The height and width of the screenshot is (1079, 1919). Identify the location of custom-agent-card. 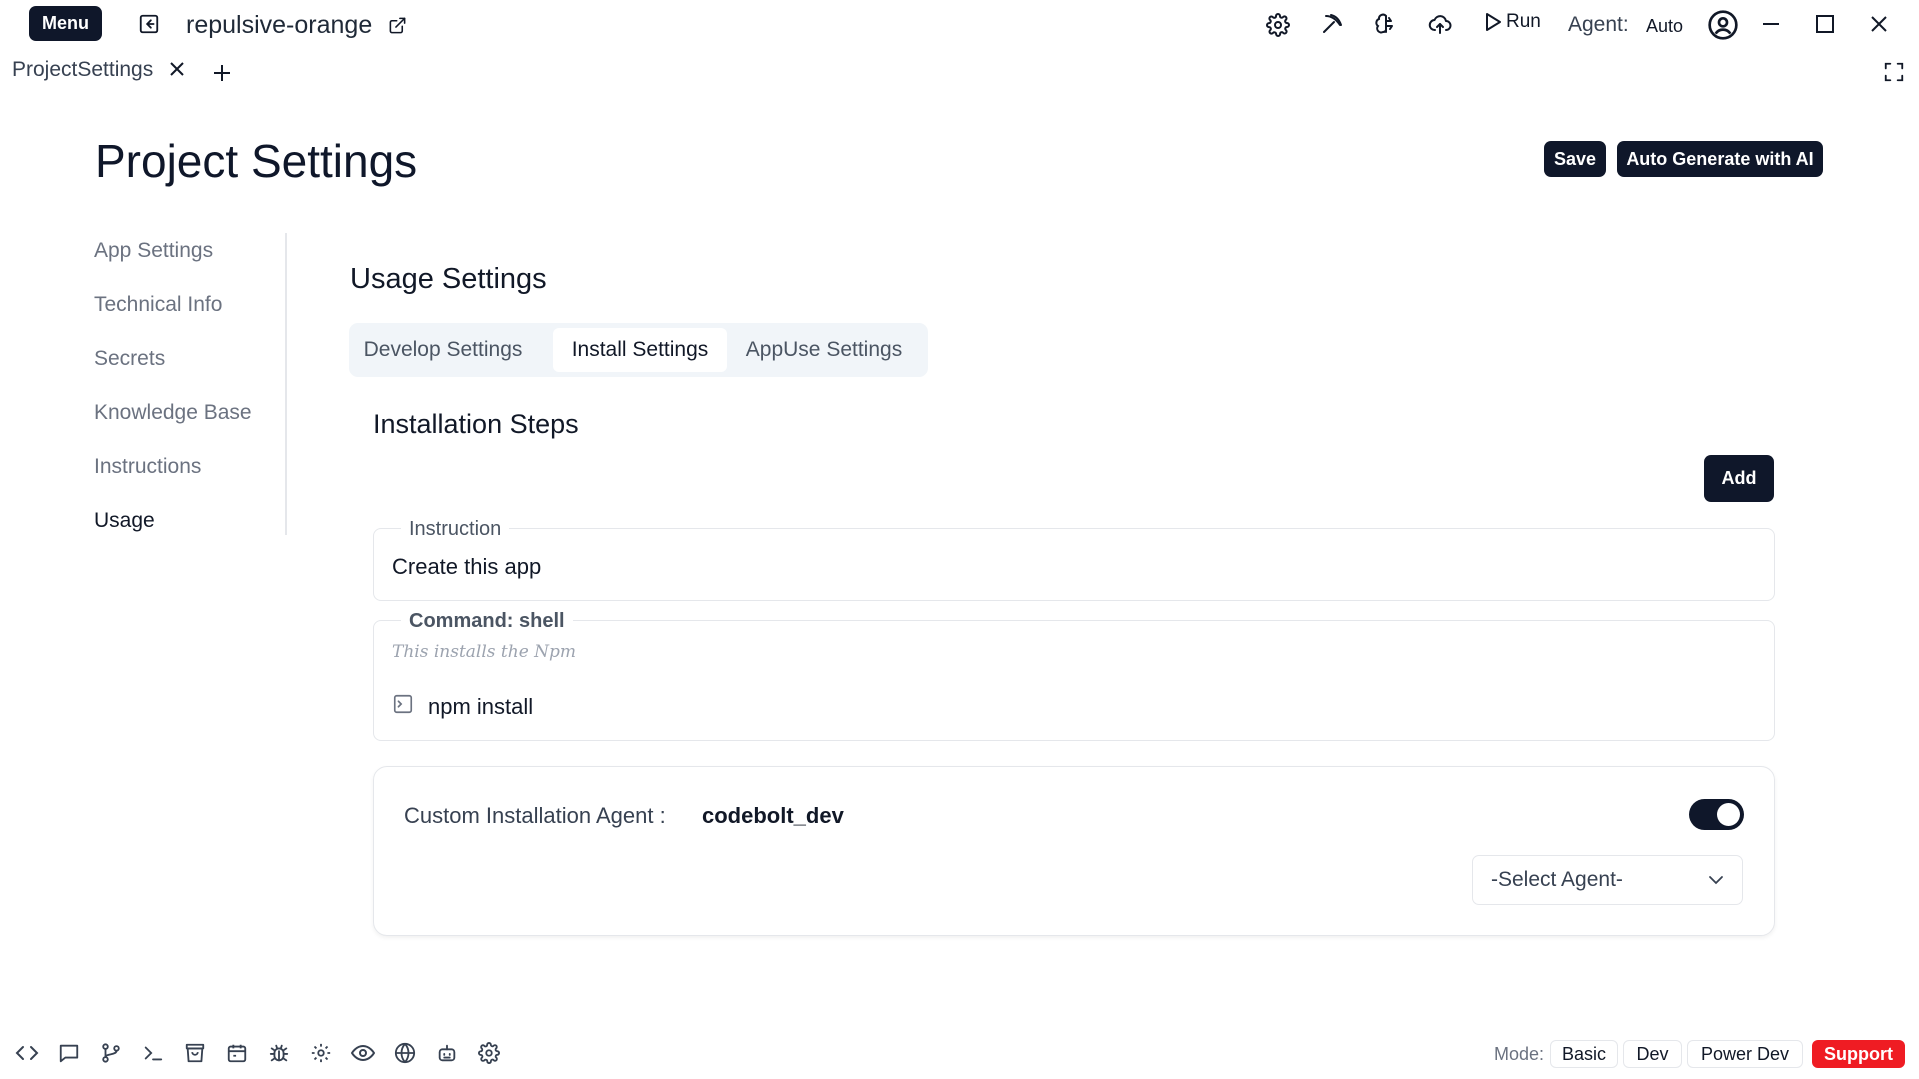
(1074, 851).